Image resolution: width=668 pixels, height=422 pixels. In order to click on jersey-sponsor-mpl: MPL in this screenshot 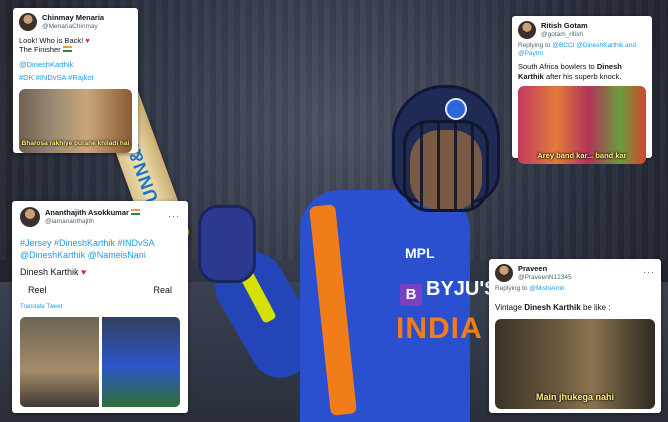, I will do `click(420, 253)`.